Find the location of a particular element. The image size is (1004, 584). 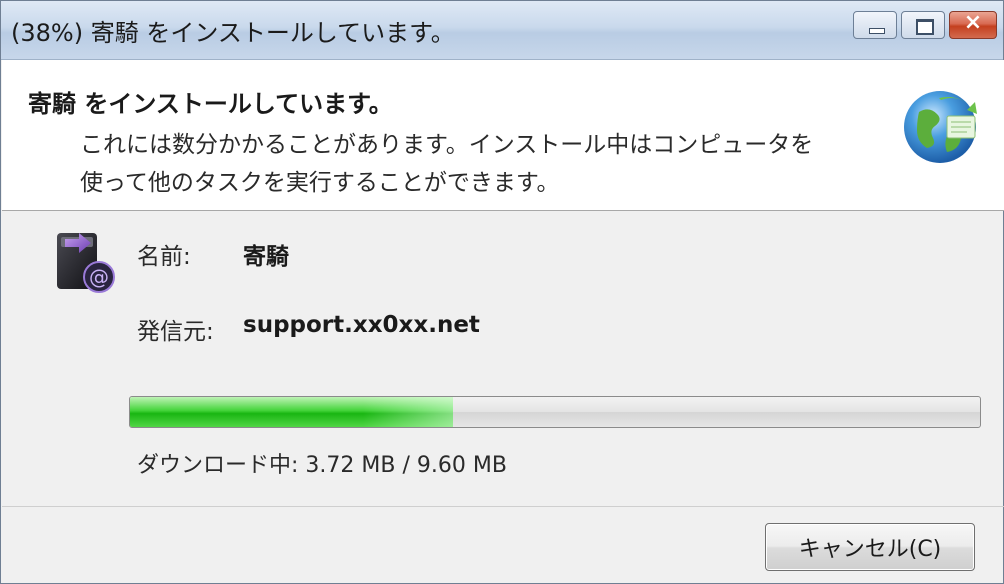

publisher-label: 発信元: is located at coordinates (175, 332).